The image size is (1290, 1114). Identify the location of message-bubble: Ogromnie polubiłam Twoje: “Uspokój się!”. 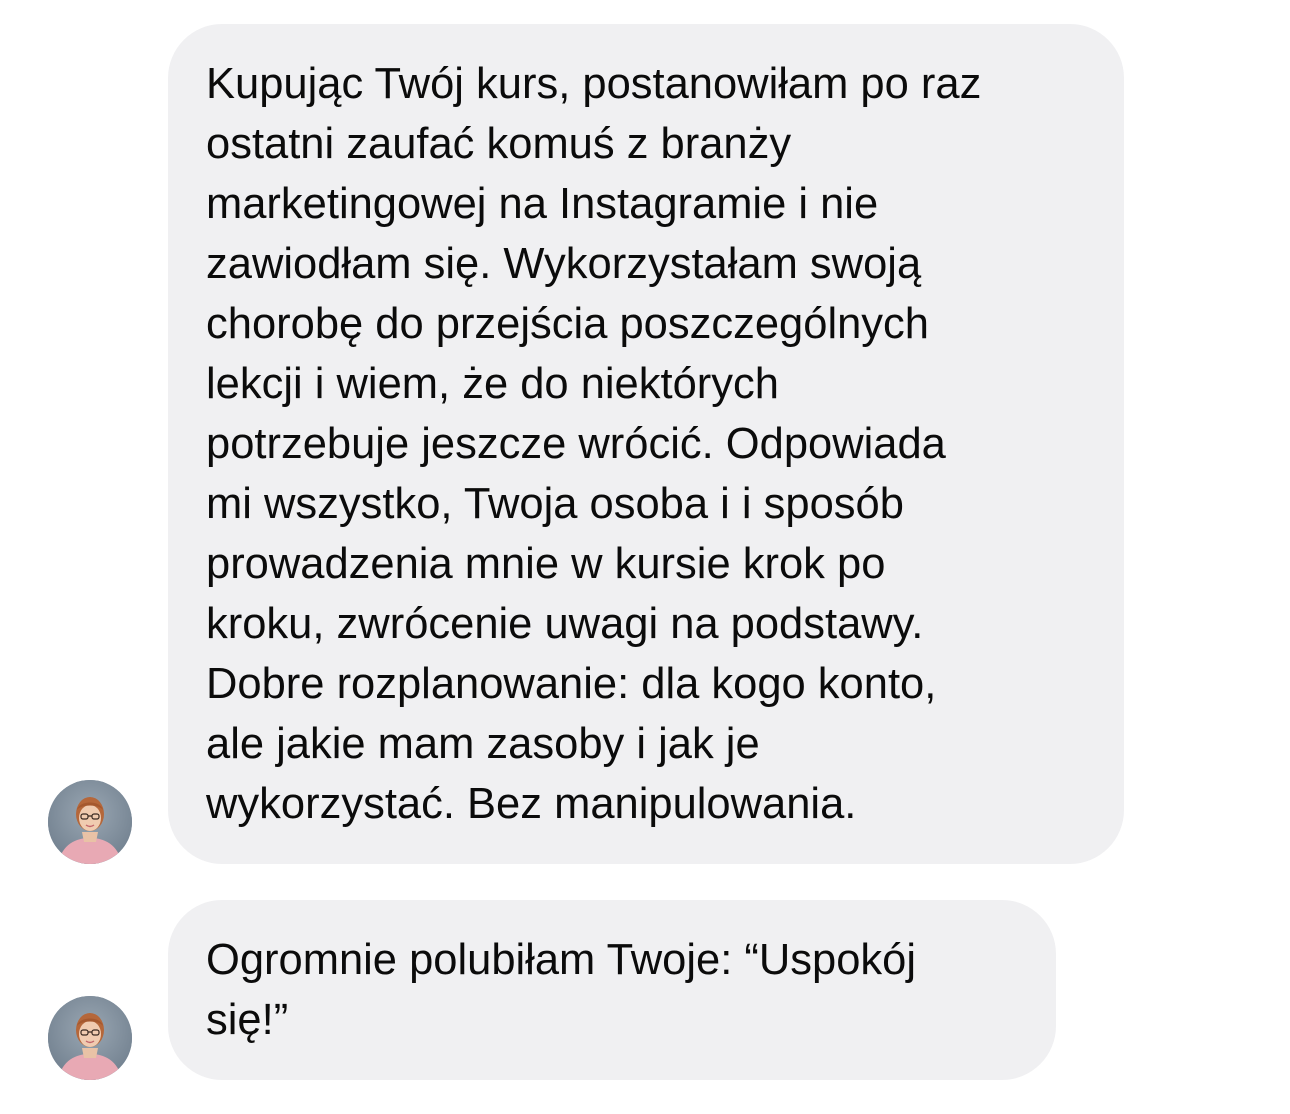
(612, 990).